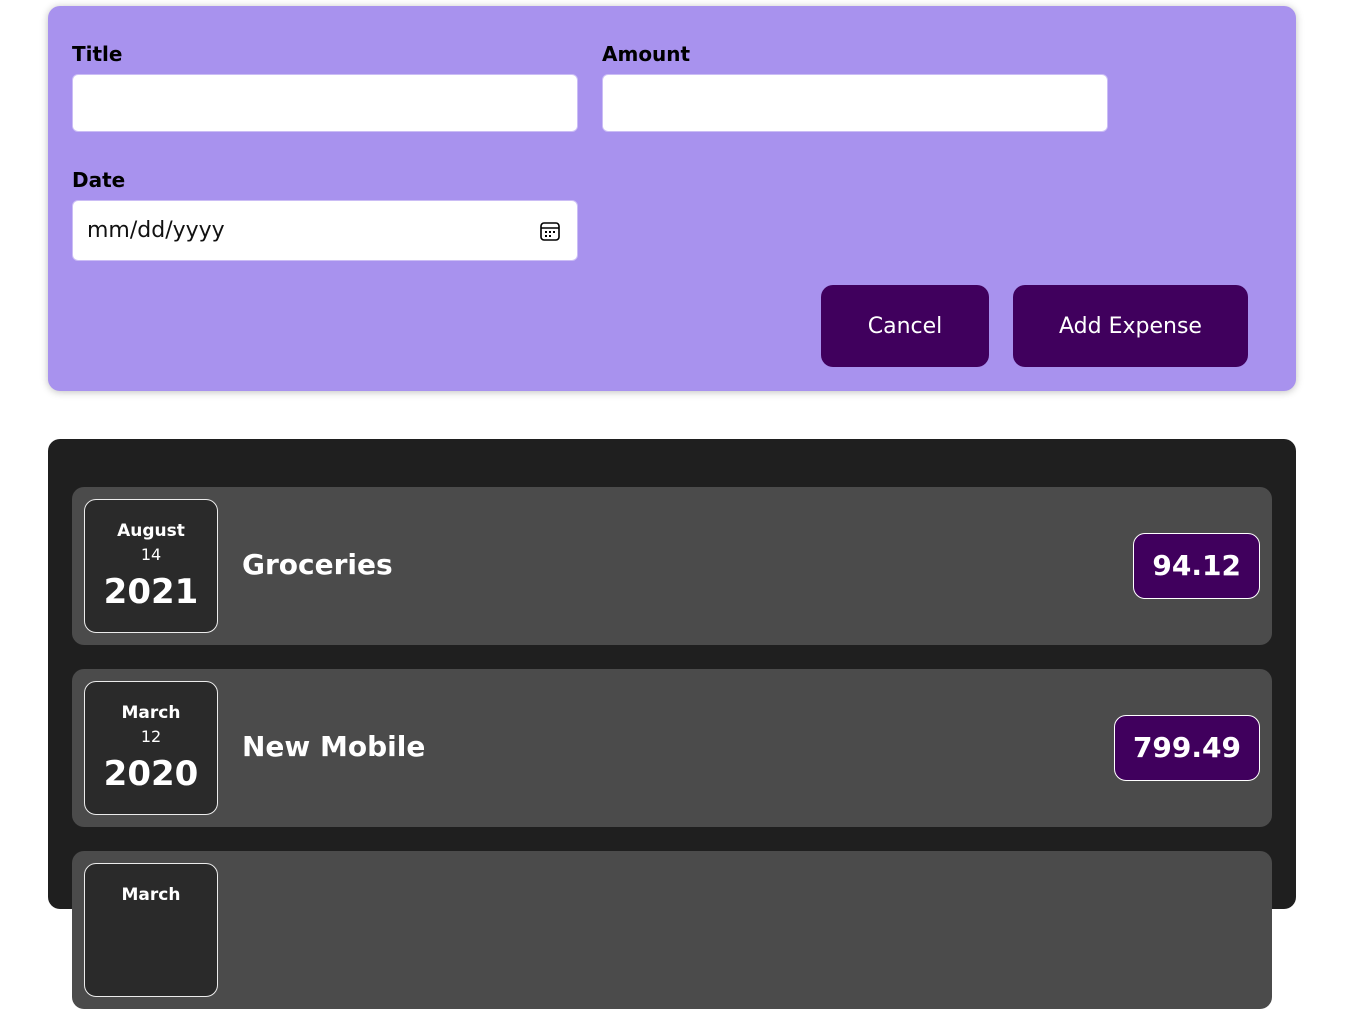 This screenshot has width=1349, height=1009. Describe the element at coordinates (672, 930) in the screenshot. I see `expense-item: March` at that location.